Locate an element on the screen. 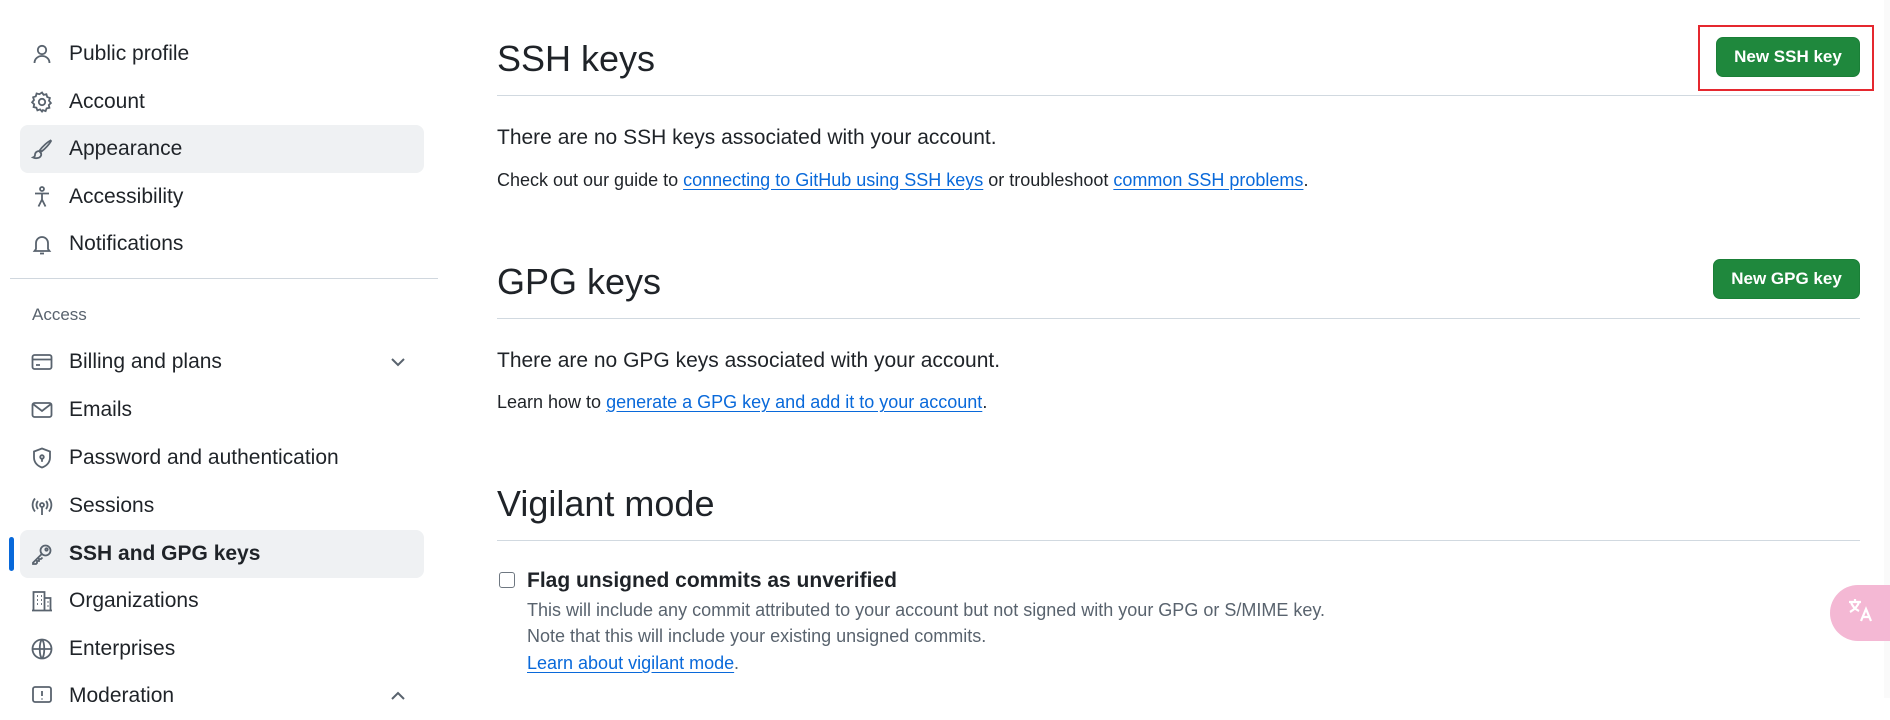  sidebar-item-label: Public profile is located at coordinates (129, 53).